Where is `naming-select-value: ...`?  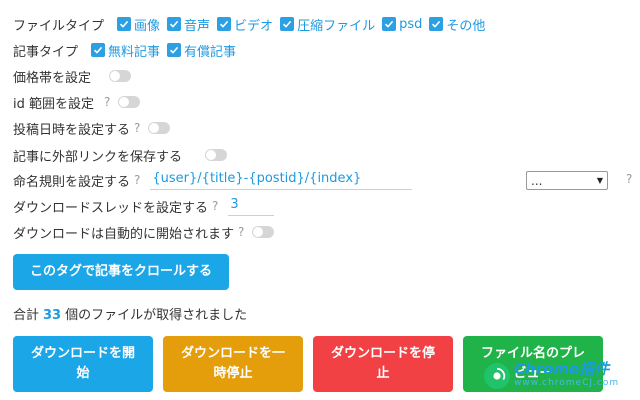 naming-select-value: ... is located at coordinates (537, 180).